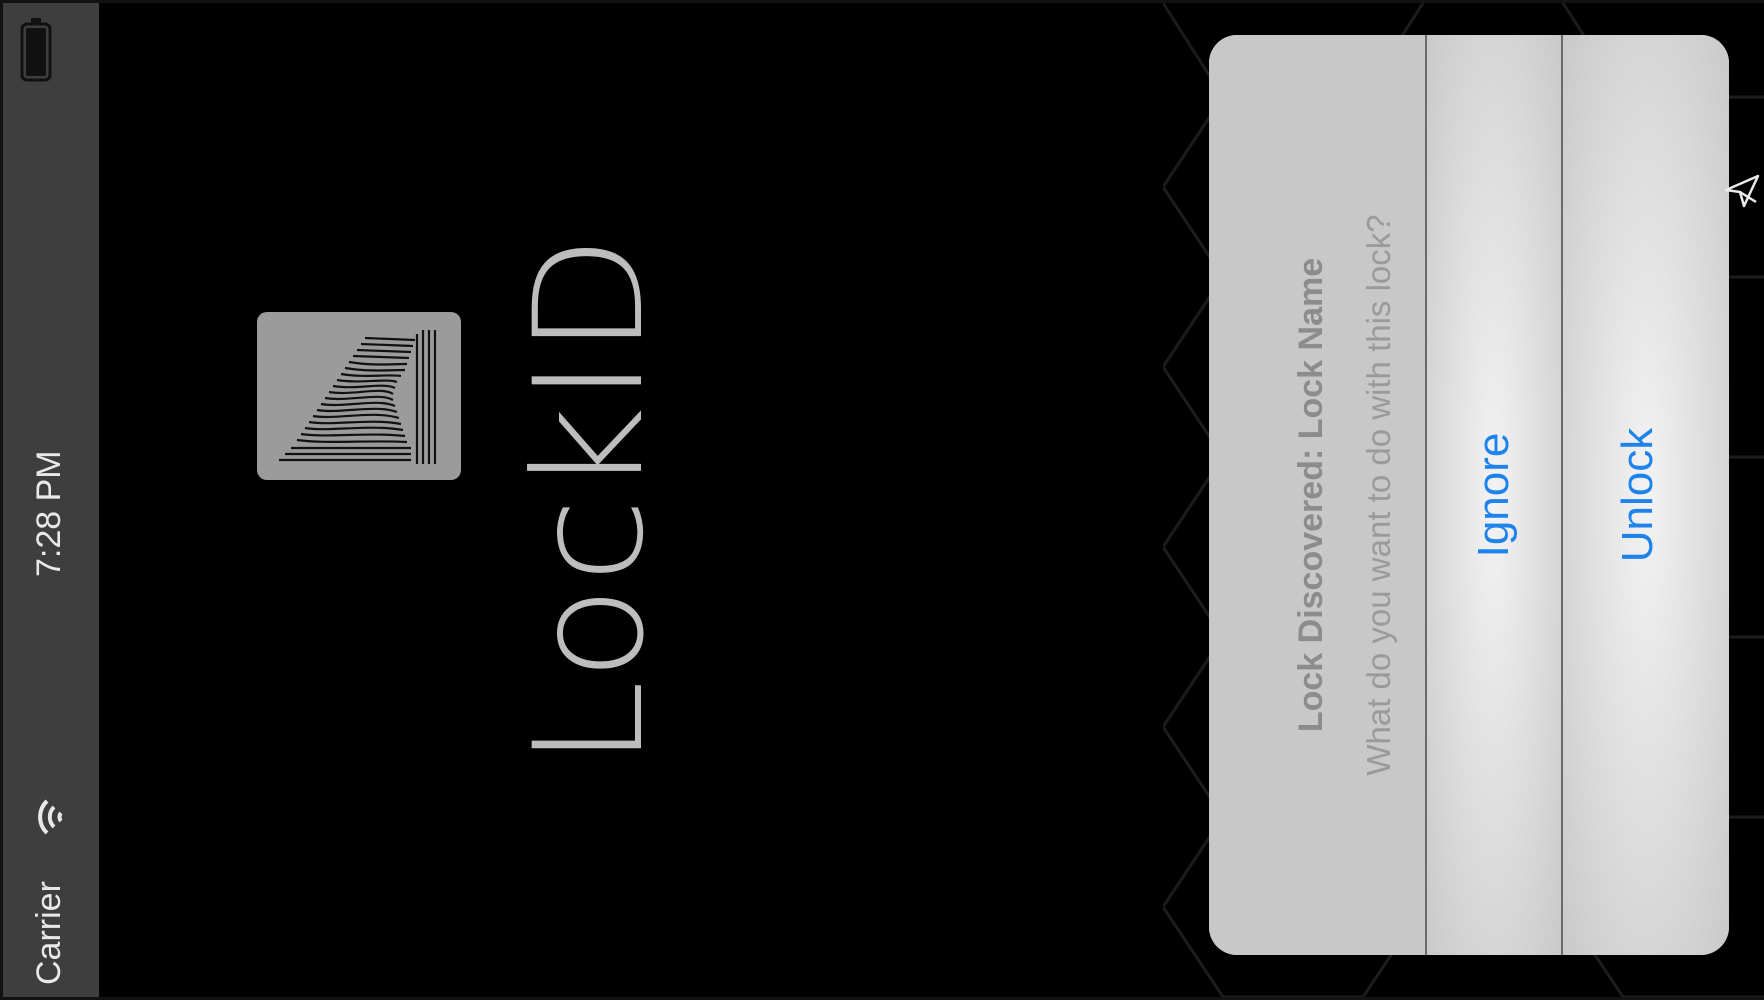  I want to click on alert-title: Lock Discovered: Lock Name, so click(1311, 495).